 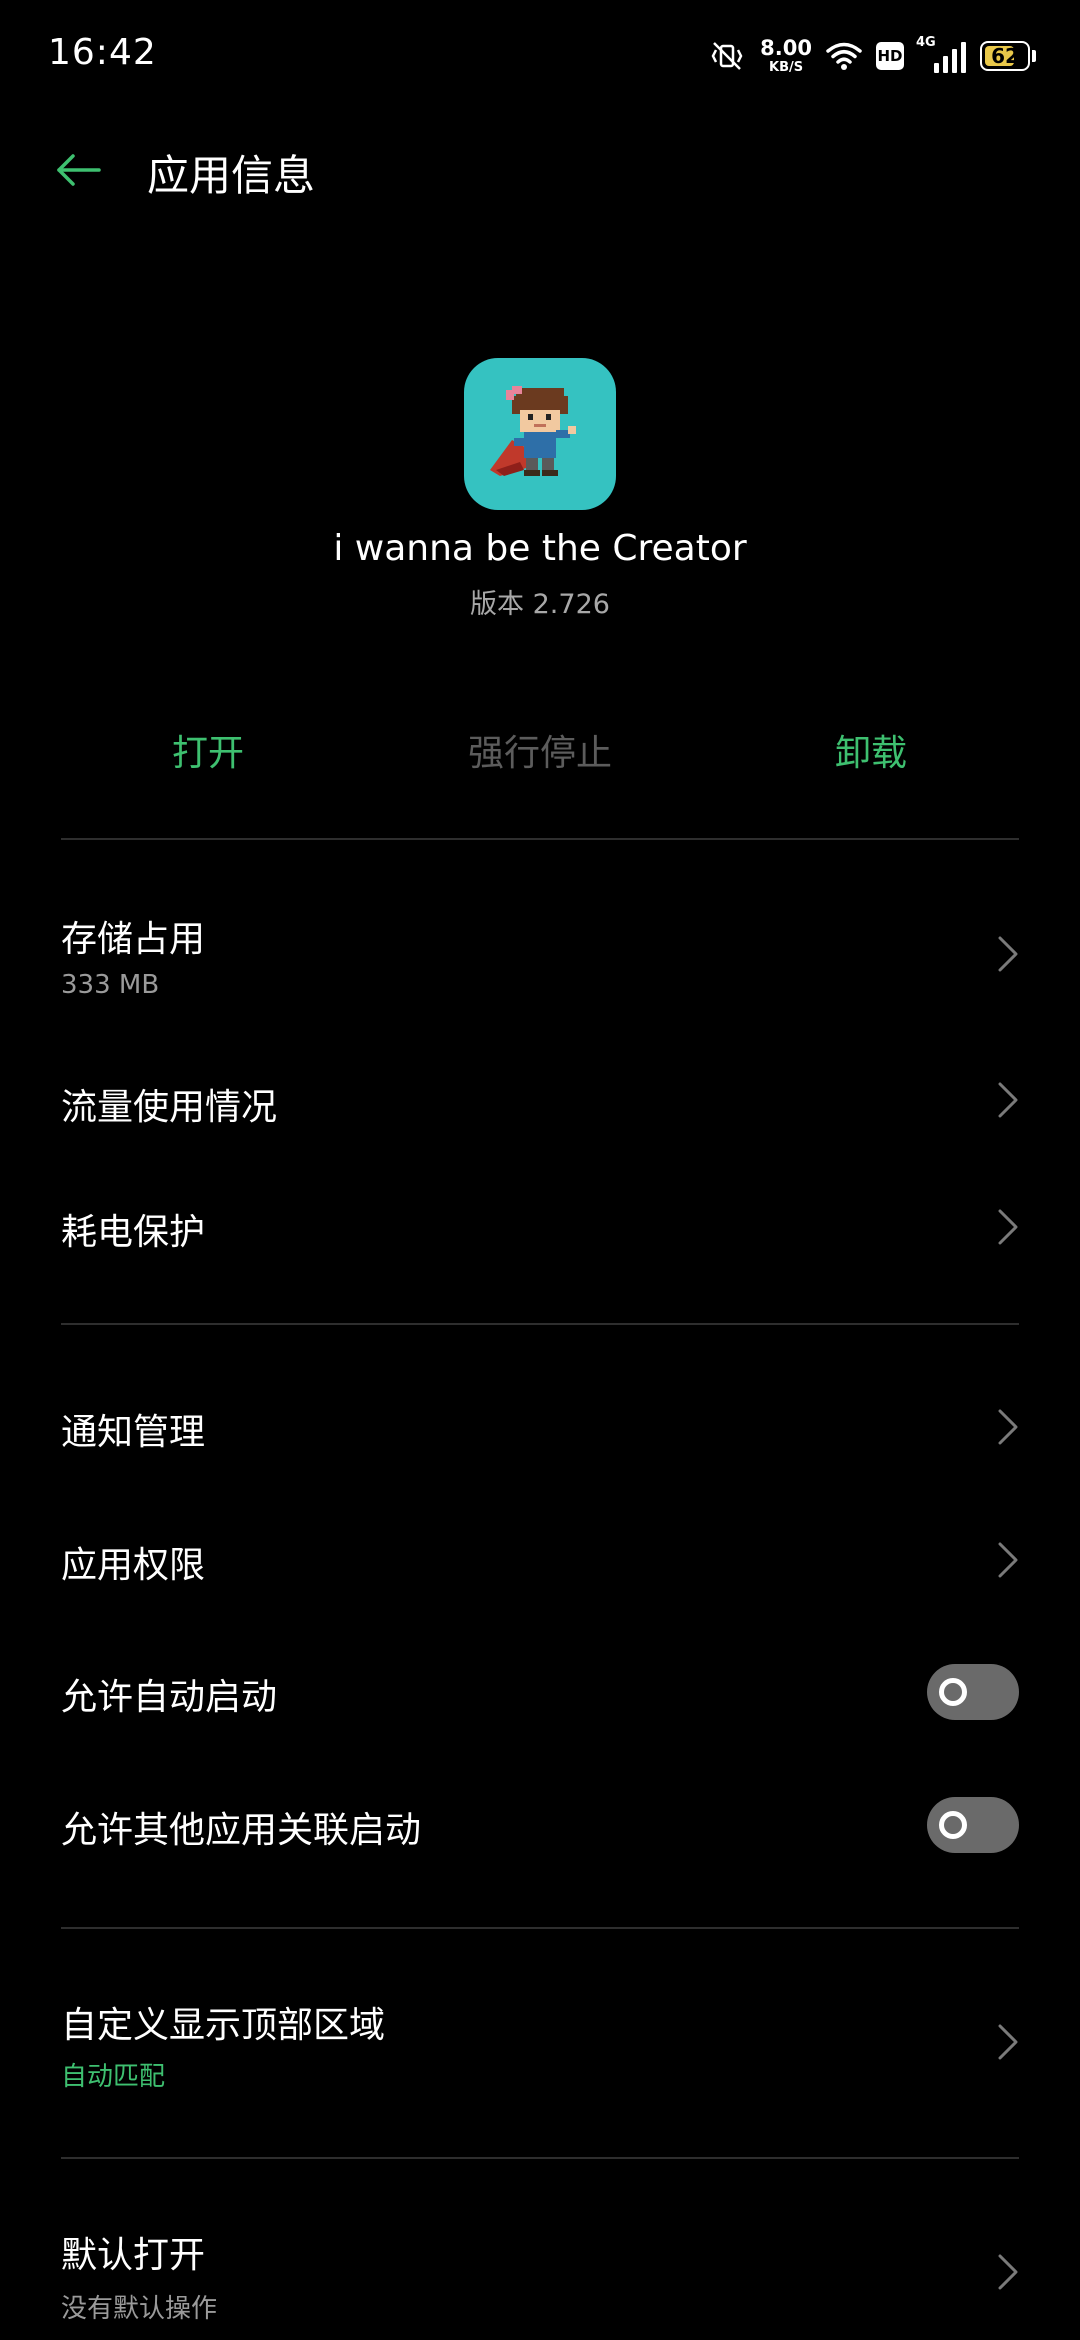 I want to click on battery-protect-title: 耗电保护, so click(x=133, y=1232).